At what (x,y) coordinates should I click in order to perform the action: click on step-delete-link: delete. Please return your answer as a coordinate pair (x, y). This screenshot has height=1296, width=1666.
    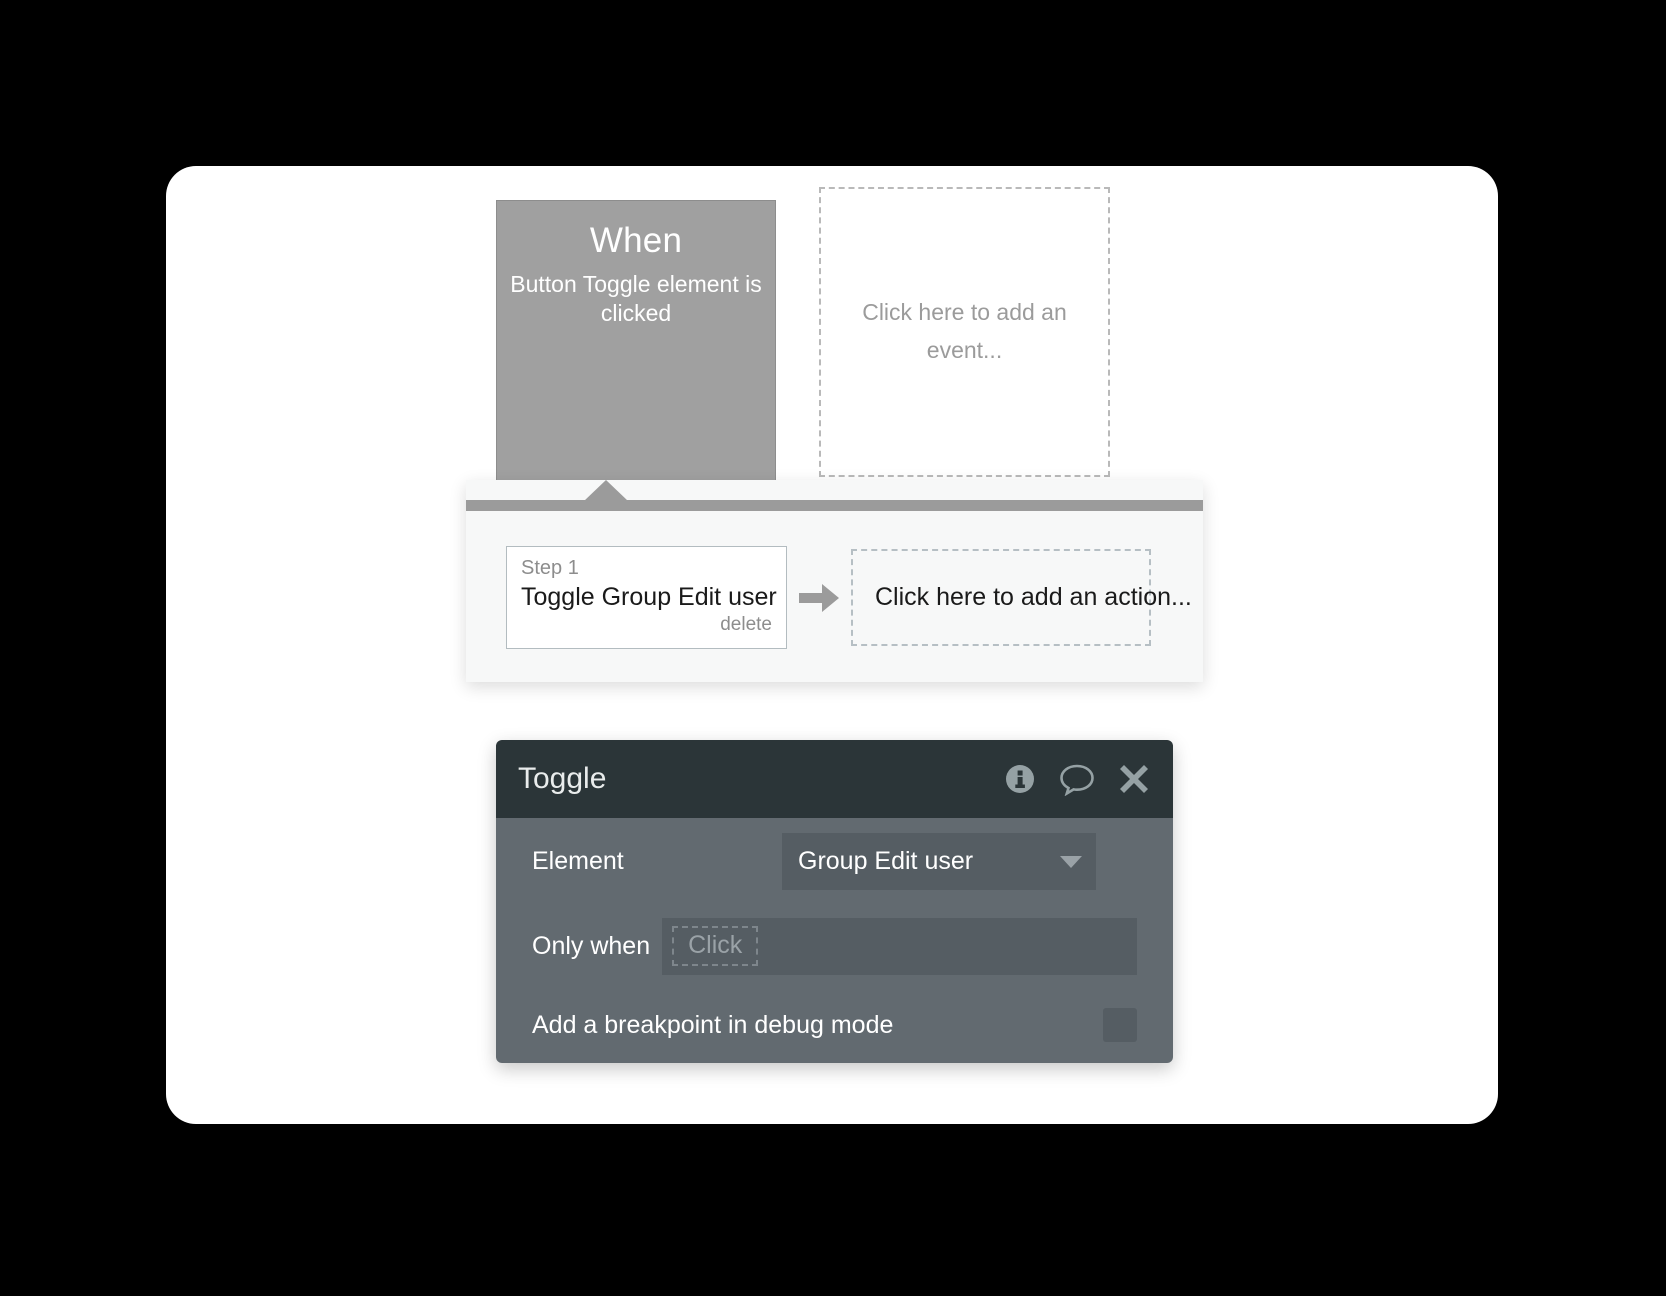
    Looking at the image, I should click on (646, 625).